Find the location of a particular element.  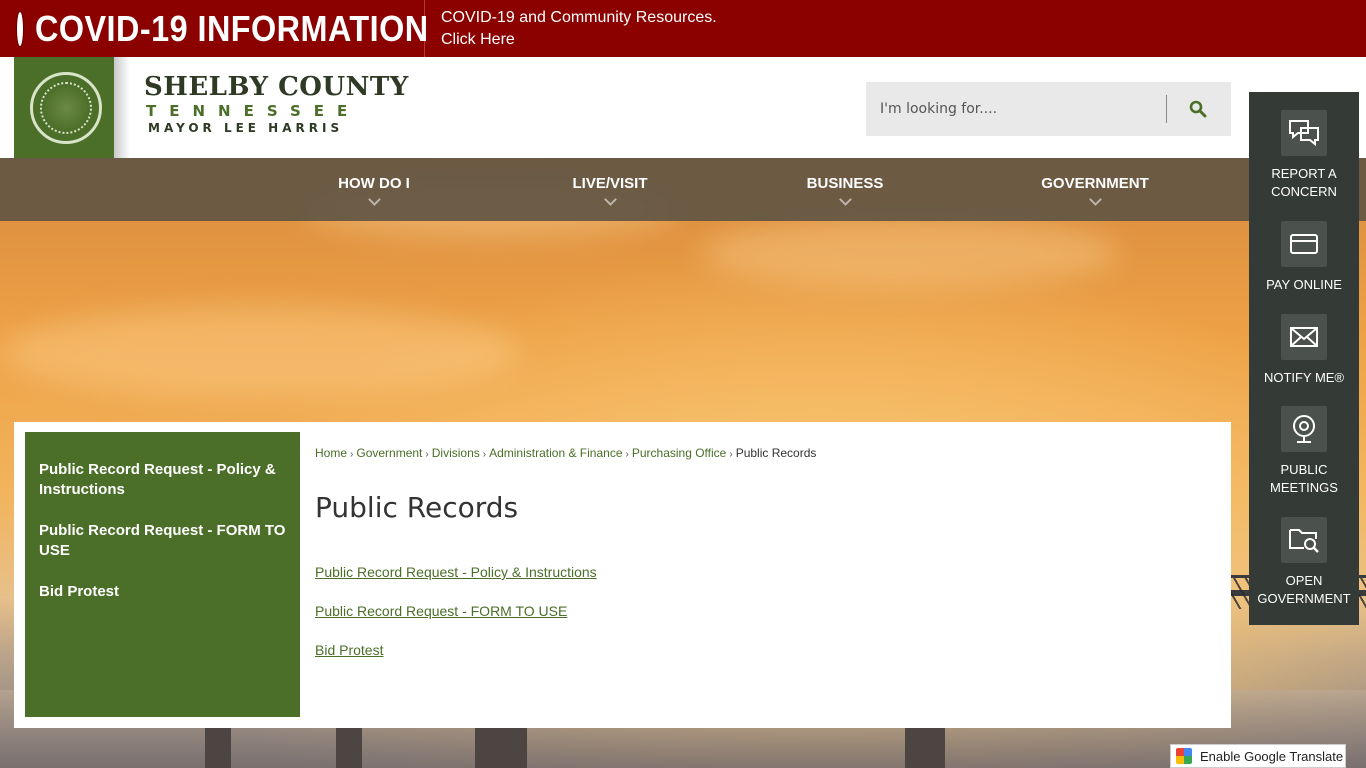

breadcrumb-admin-finance: Administration & Finance is located at coordinates (555, 453).